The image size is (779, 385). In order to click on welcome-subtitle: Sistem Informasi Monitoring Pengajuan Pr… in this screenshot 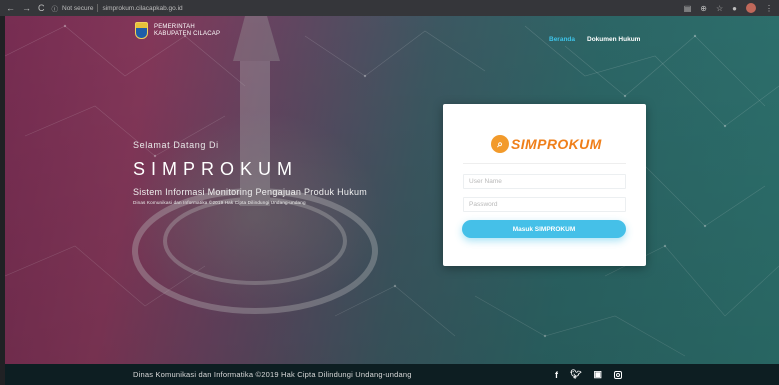, I will do `click(250, 192)`.